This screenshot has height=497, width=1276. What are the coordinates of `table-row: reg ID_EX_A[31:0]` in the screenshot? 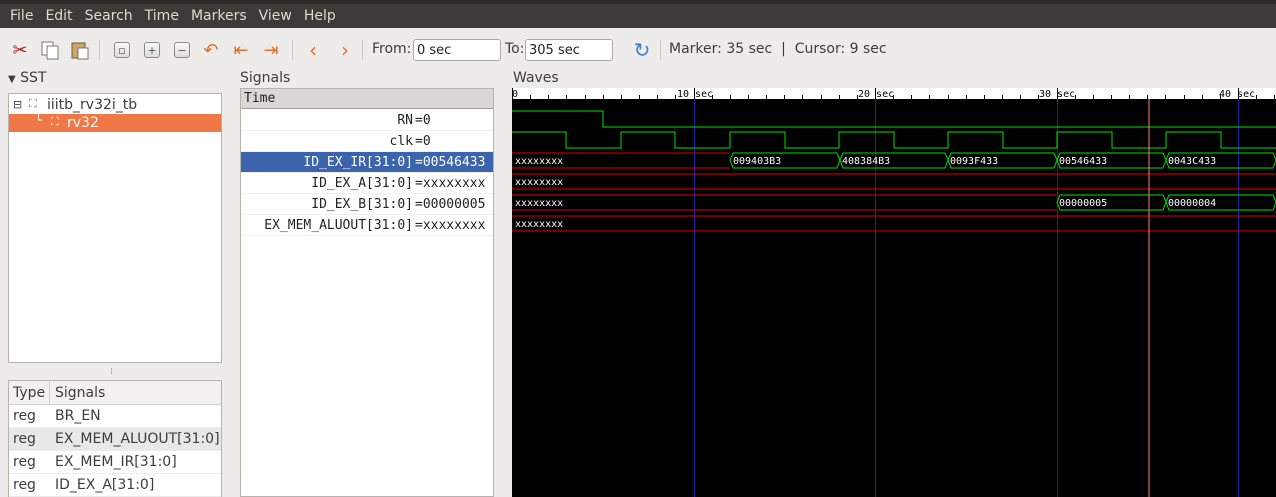 It's located at (115, 485).